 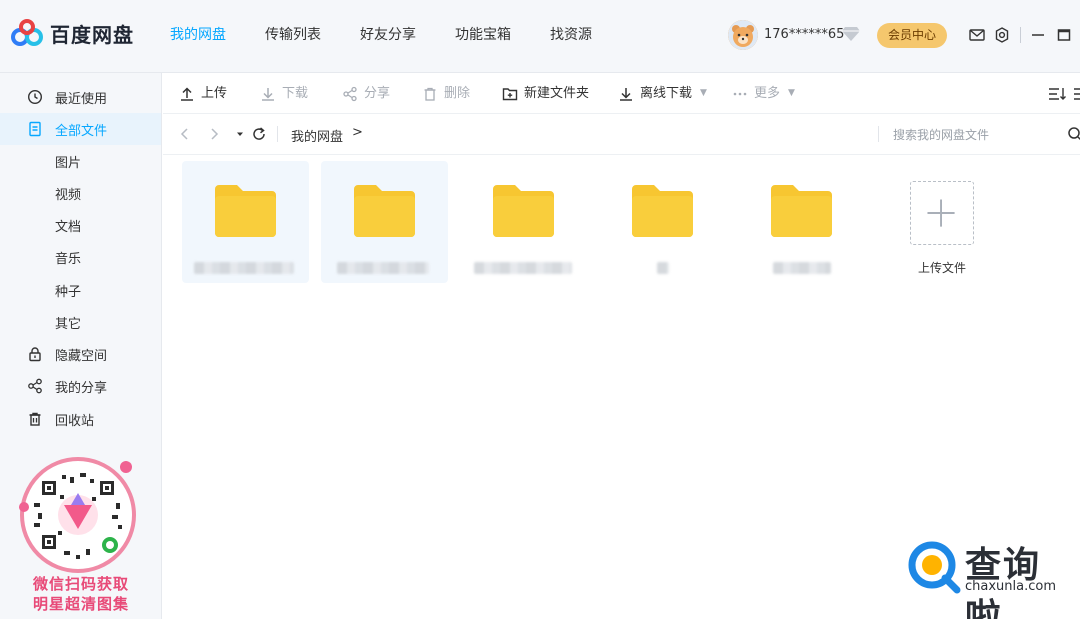 I want to click on upload-button: 上传, so click(x=203, y=93).